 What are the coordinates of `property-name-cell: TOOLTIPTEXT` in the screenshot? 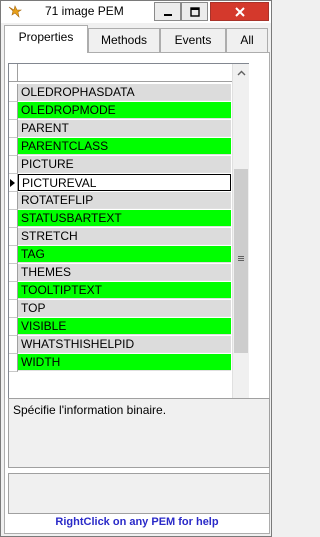 It's located at (124, 290).